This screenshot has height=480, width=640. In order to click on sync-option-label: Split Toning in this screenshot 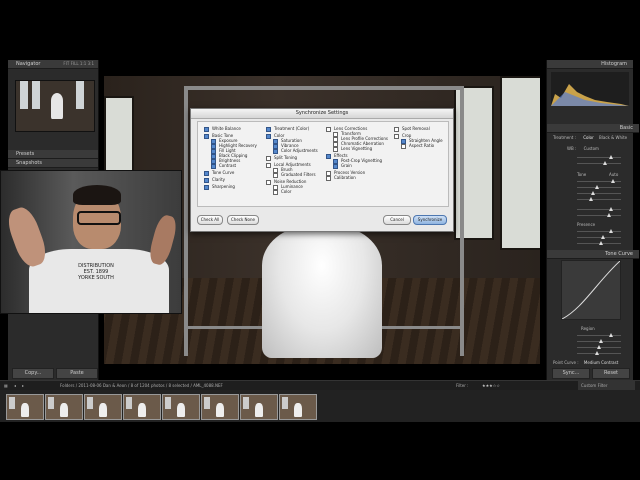, I will do `click(286, 157)`.